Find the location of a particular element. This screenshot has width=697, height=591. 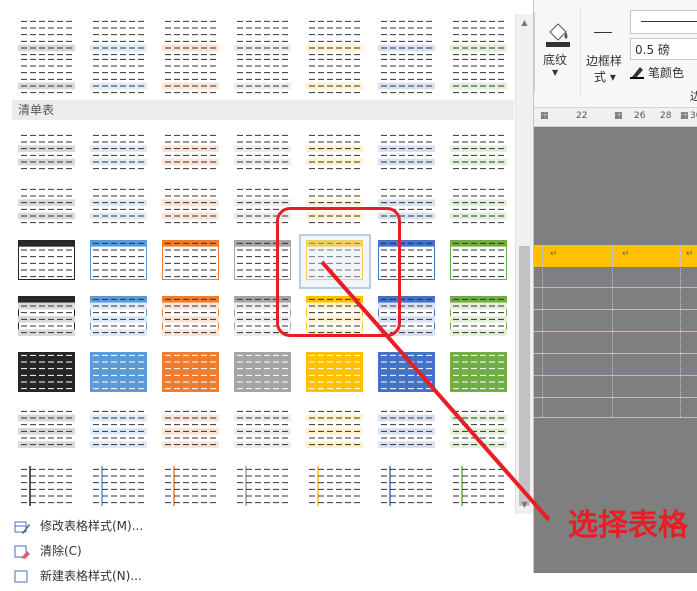

clear-menu-item: 清除(C) is located at coordinates (48, 551).